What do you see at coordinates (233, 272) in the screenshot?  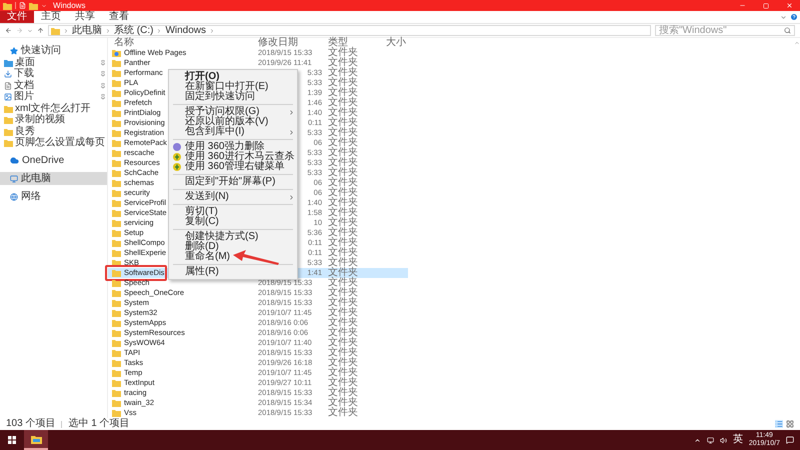 I see `menu-item: 属性(R)` at bounding box center [233, 272].